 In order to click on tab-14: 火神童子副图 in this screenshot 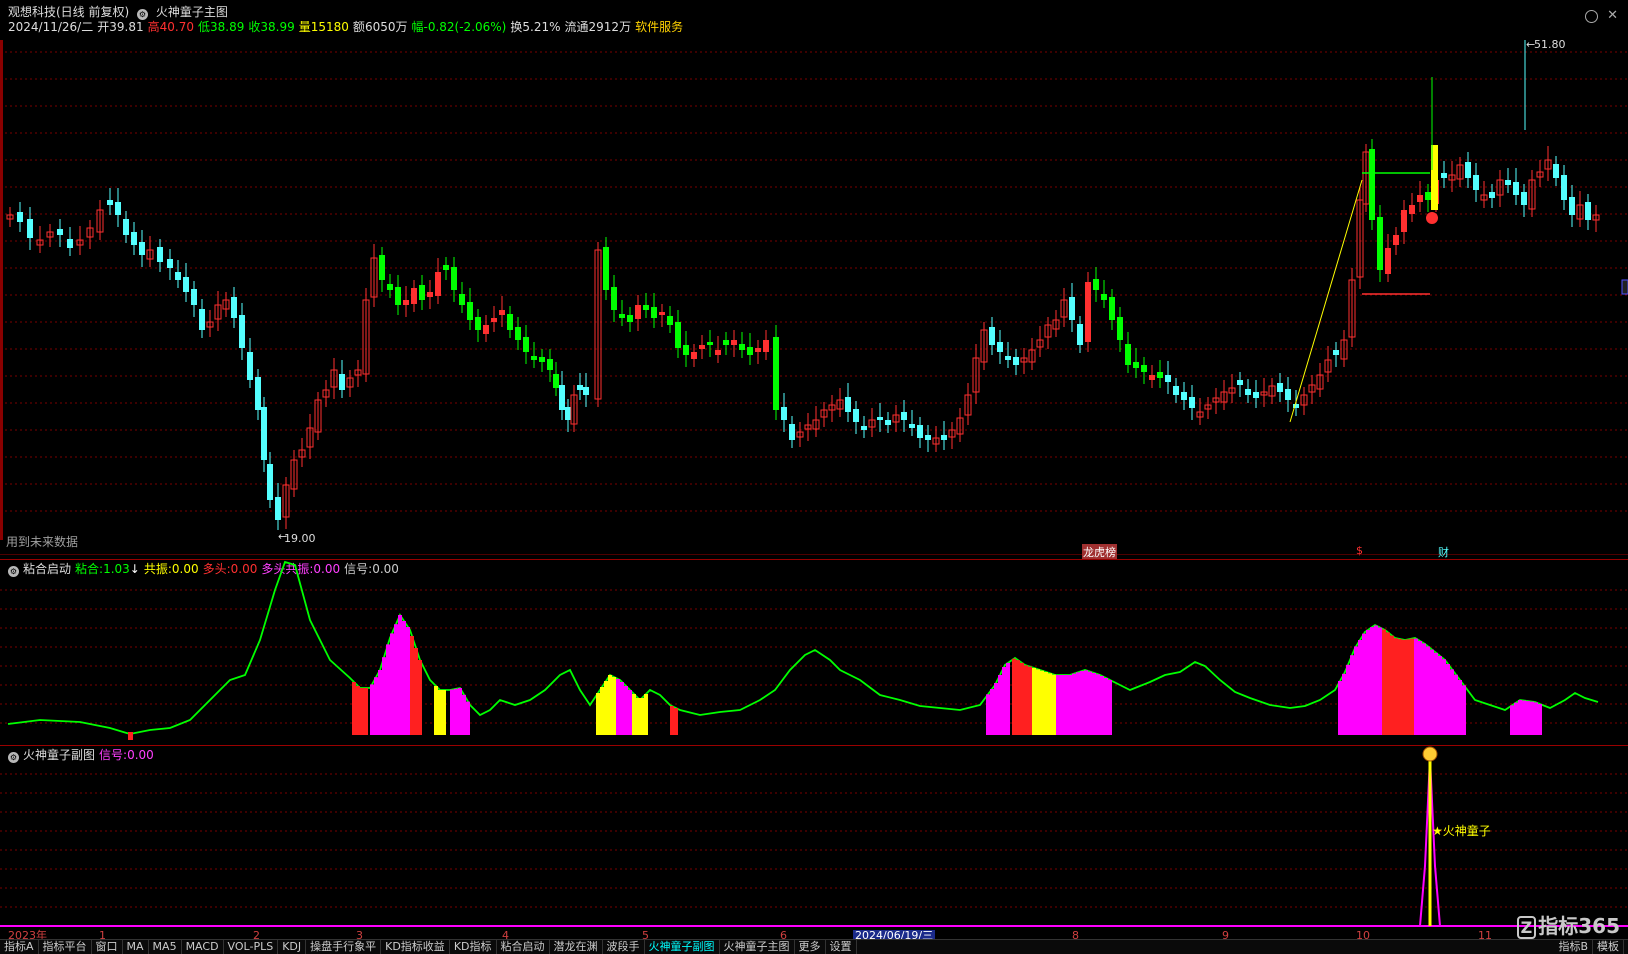, I will do `click(682, 947)`.